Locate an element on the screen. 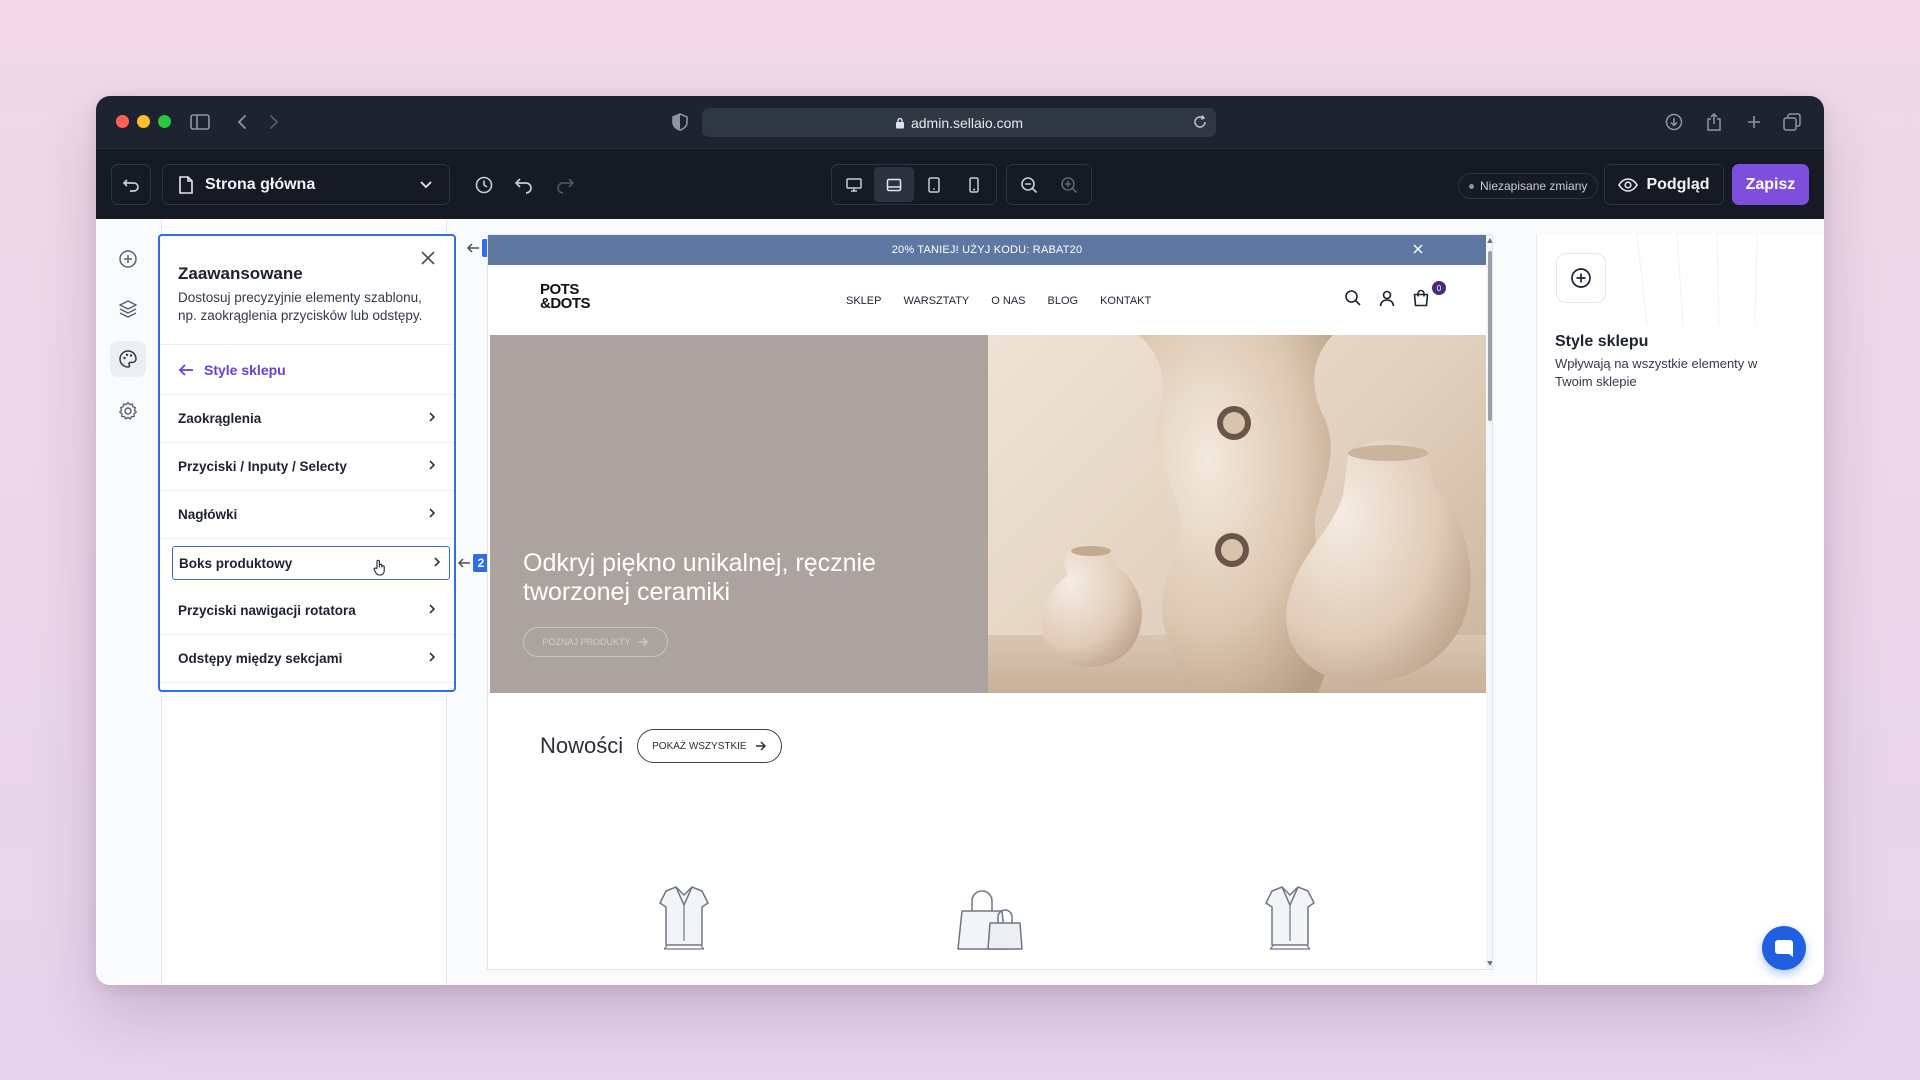 The width and height of the screenshot is (1920, 1080). back-arrow-icon is located at coordinates (242, 122).